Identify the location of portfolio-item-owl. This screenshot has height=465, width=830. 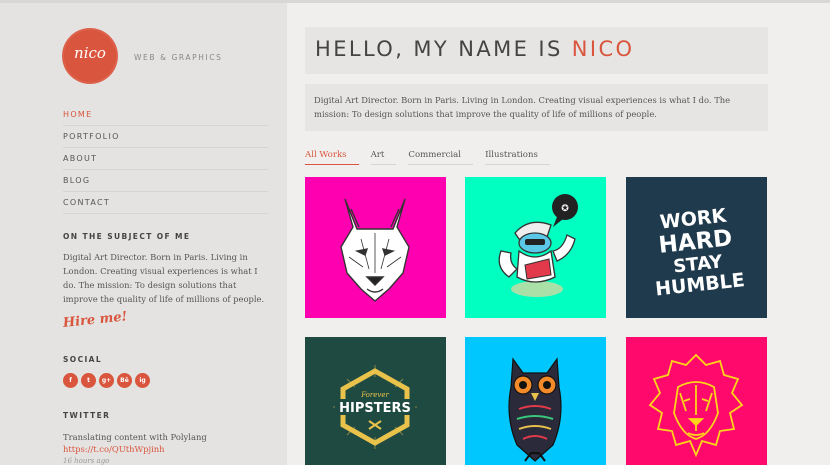
(535, 401).